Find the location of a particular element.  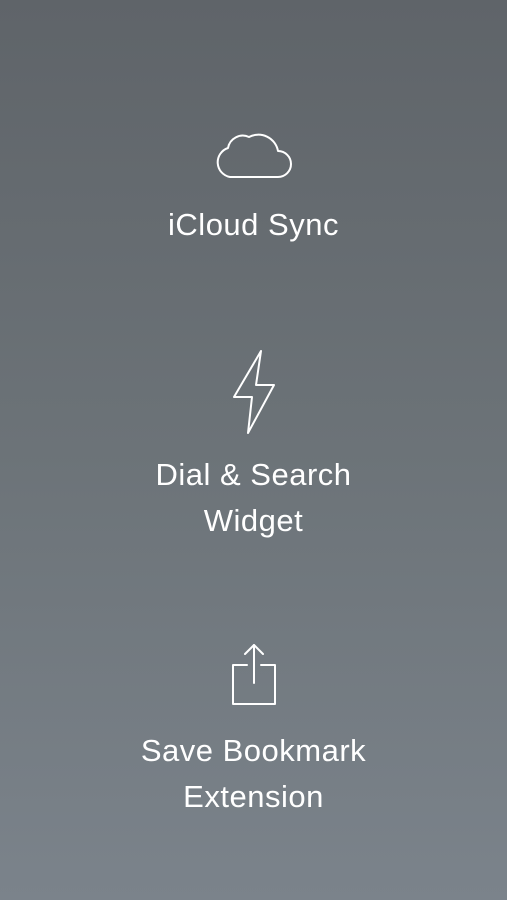

feature-label-line: Extension is located at coordinates (253, 796).